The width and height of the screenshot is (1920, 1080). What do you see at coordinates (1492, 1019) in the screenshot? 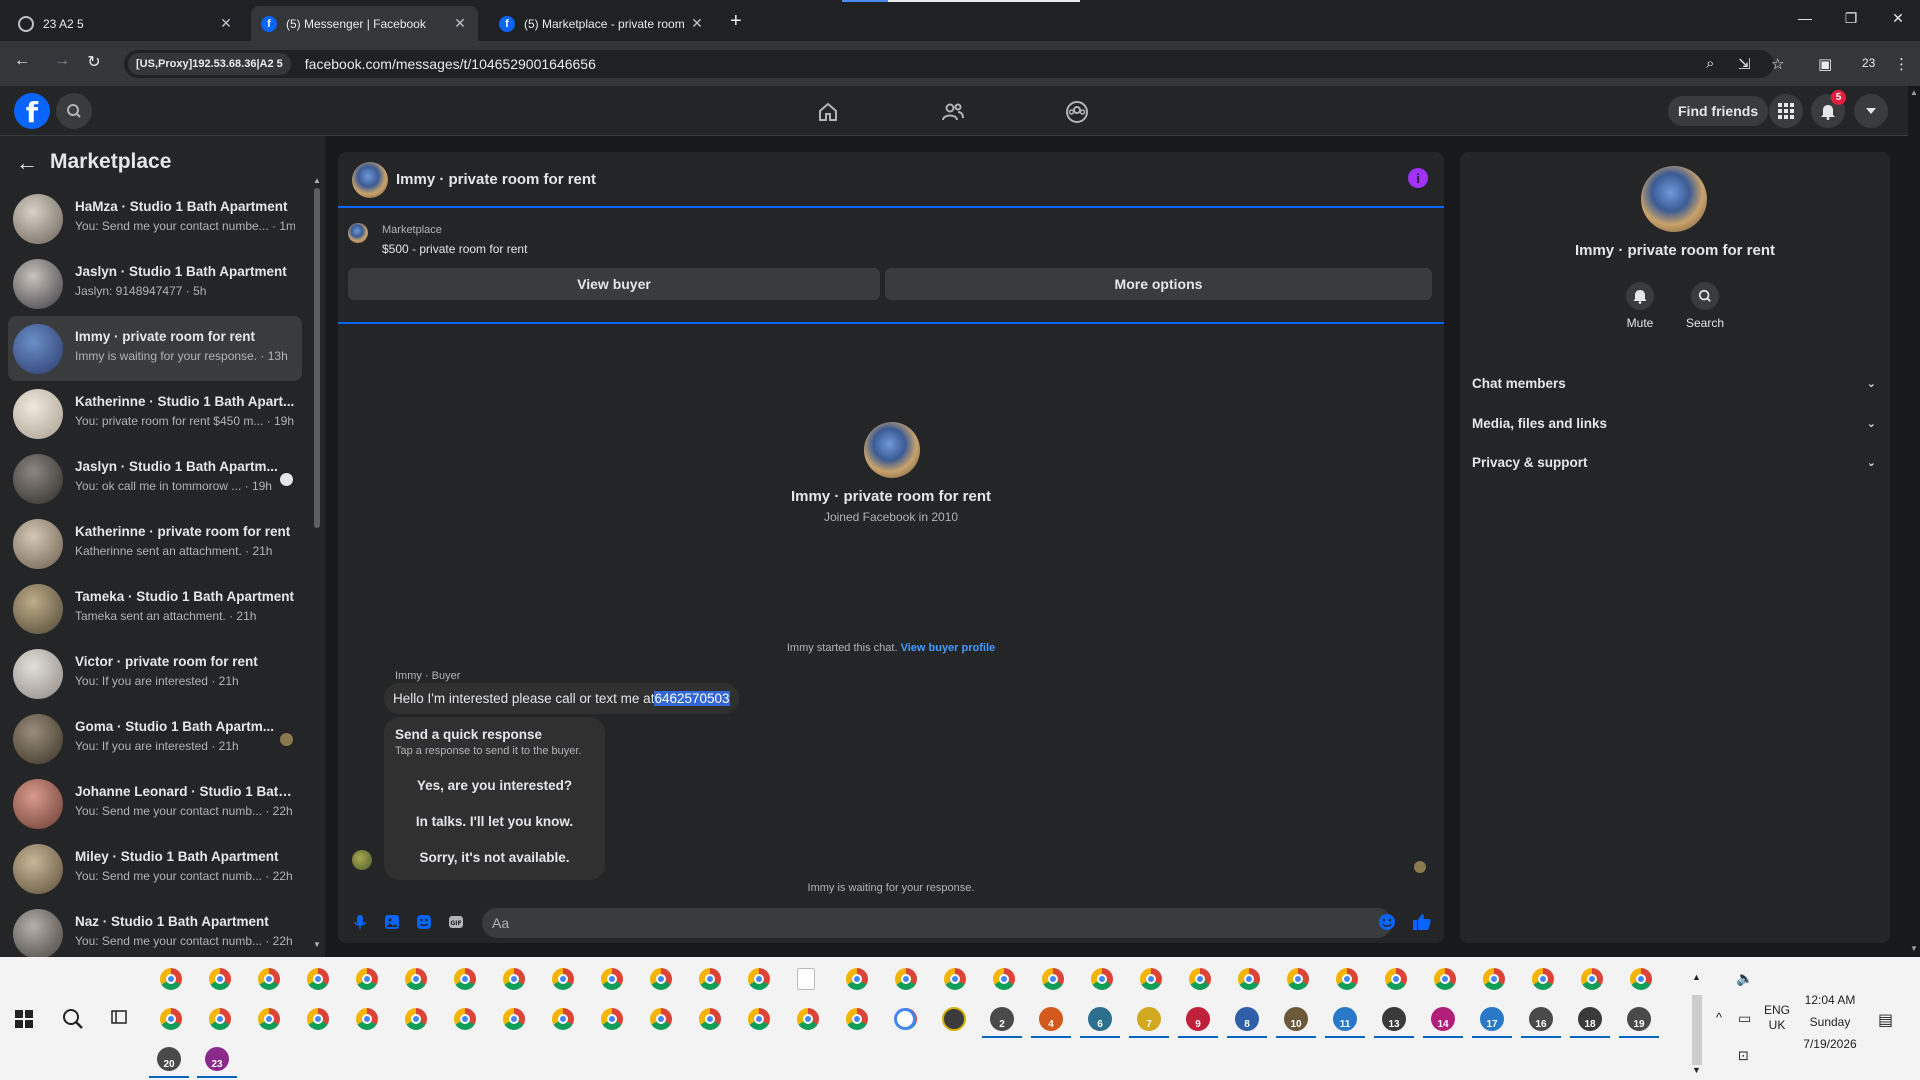
I see `numbered-app-icon: 17` at bounding box center [1492, 1019].